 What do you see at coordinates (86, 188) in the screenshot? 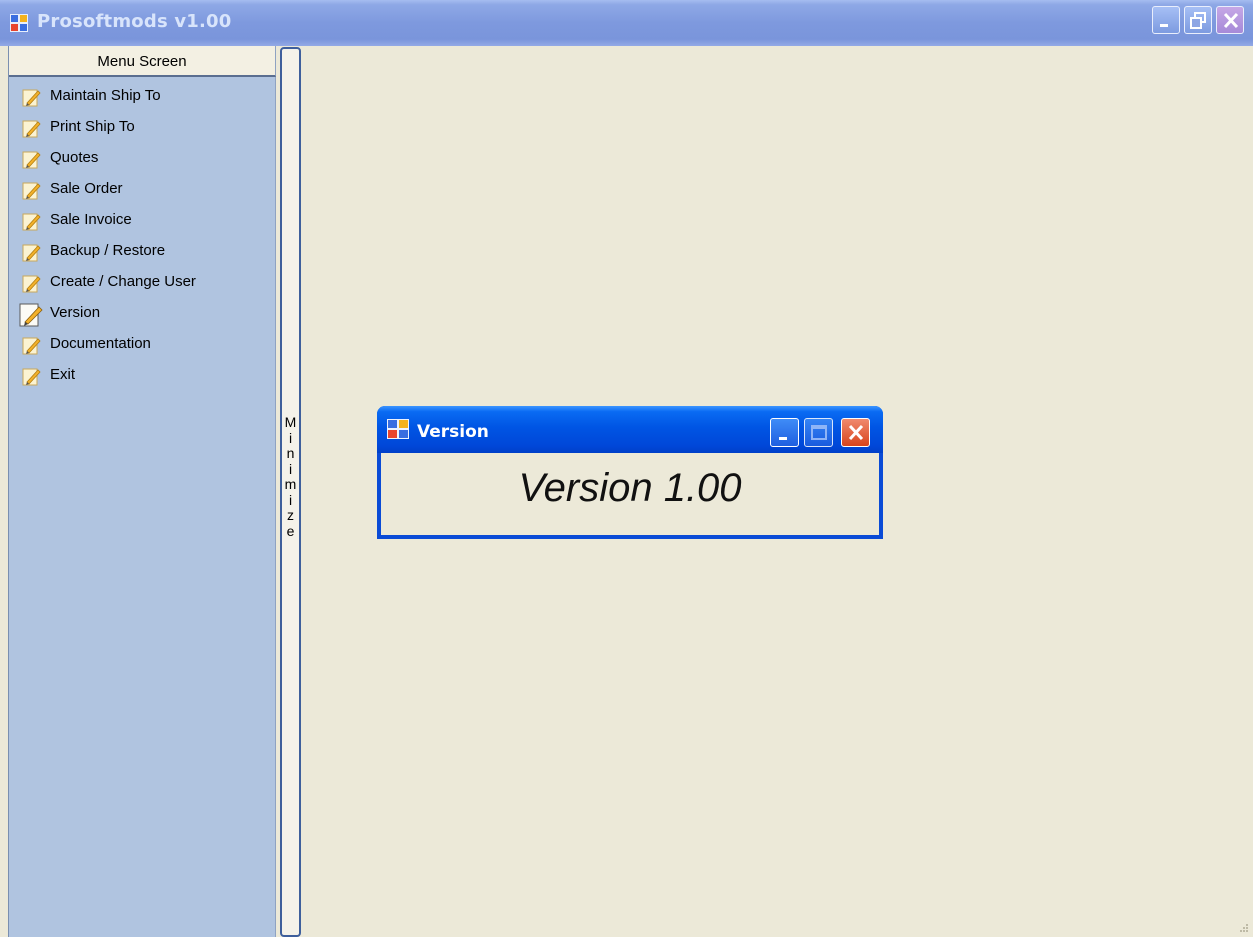
I see `menu-item-label: Sale Order` at bounding box center [86, 188].